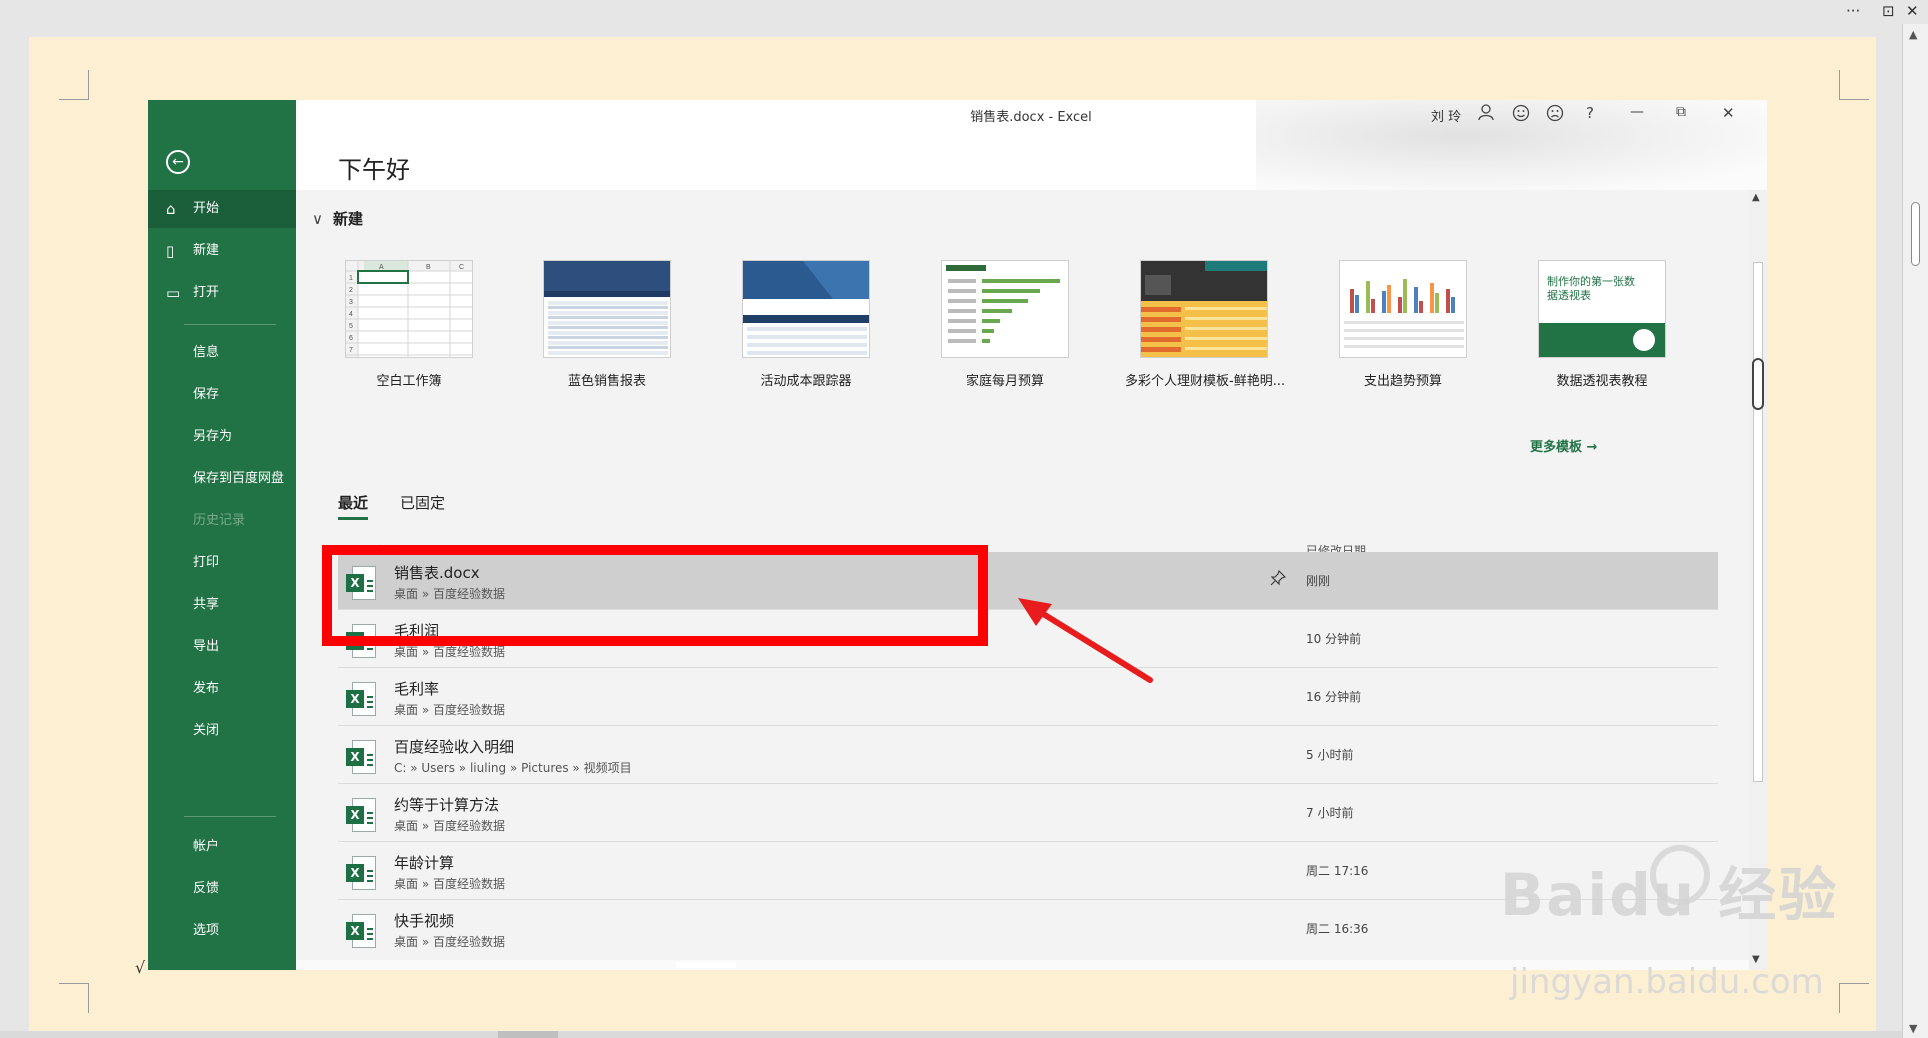  I want to click on file-modified-date: 10 分钟前, so click(1334, 639).